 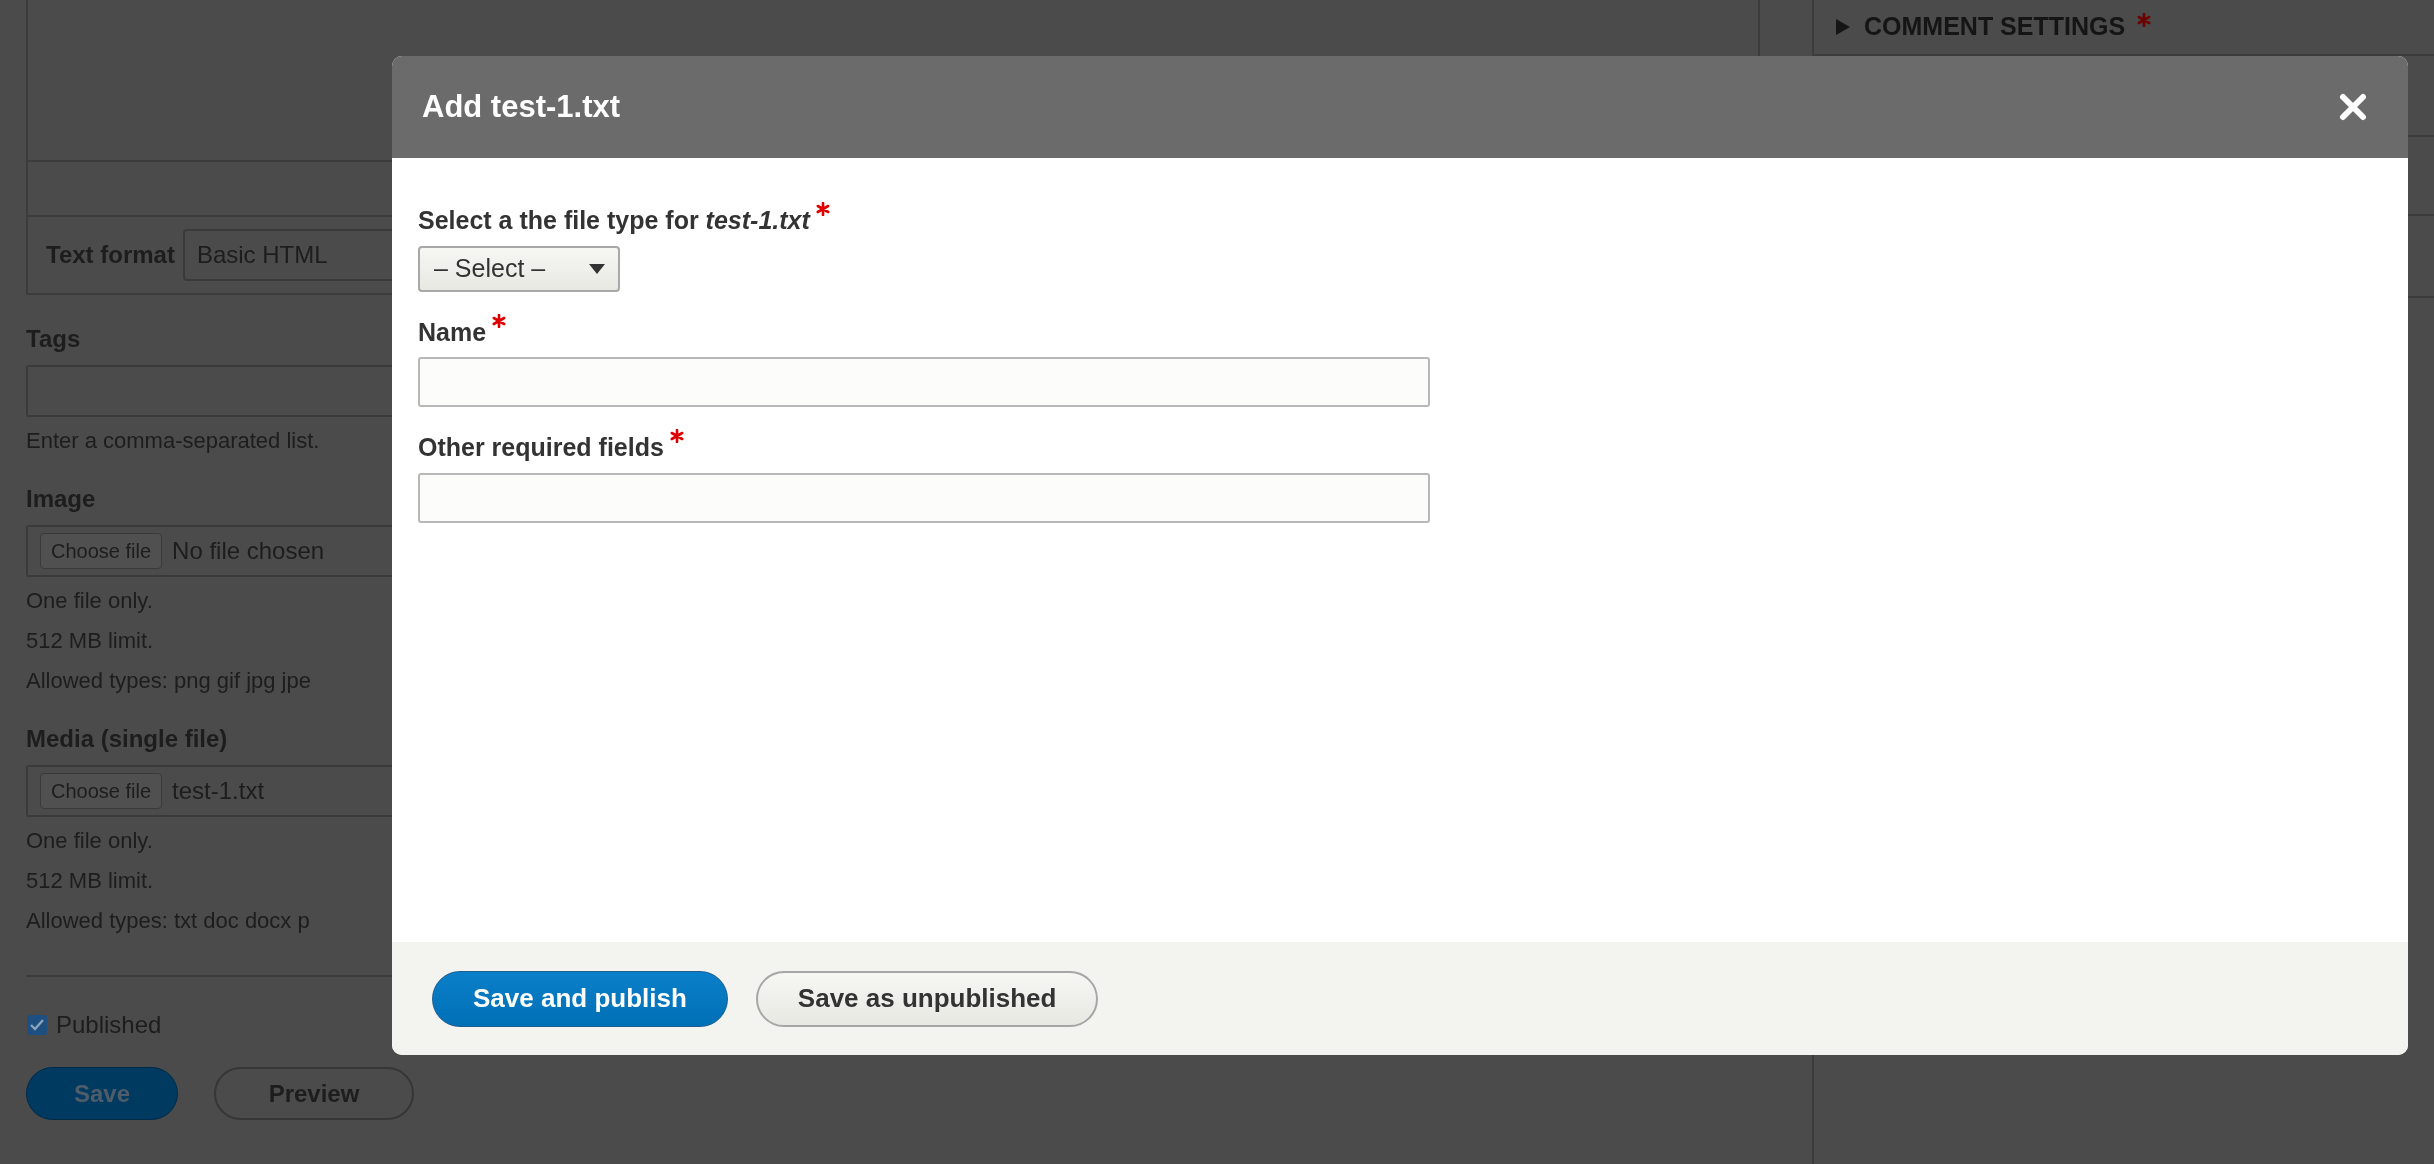 What do you see at coordinates (597, 268) in the screenshot?
I see `caret-icon` at bounding box center [597, 268].